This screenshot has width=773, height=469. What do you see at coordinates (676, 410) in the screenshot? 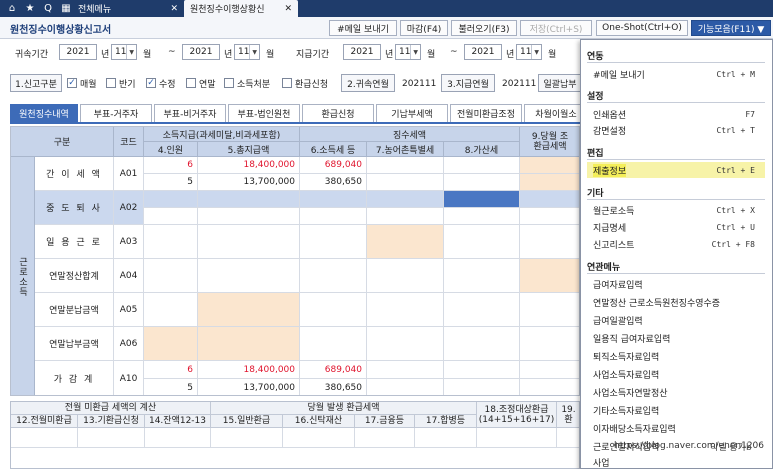
I see `menu-item-other-income: 기타소득자료입력` at bounding box center [676, 410].